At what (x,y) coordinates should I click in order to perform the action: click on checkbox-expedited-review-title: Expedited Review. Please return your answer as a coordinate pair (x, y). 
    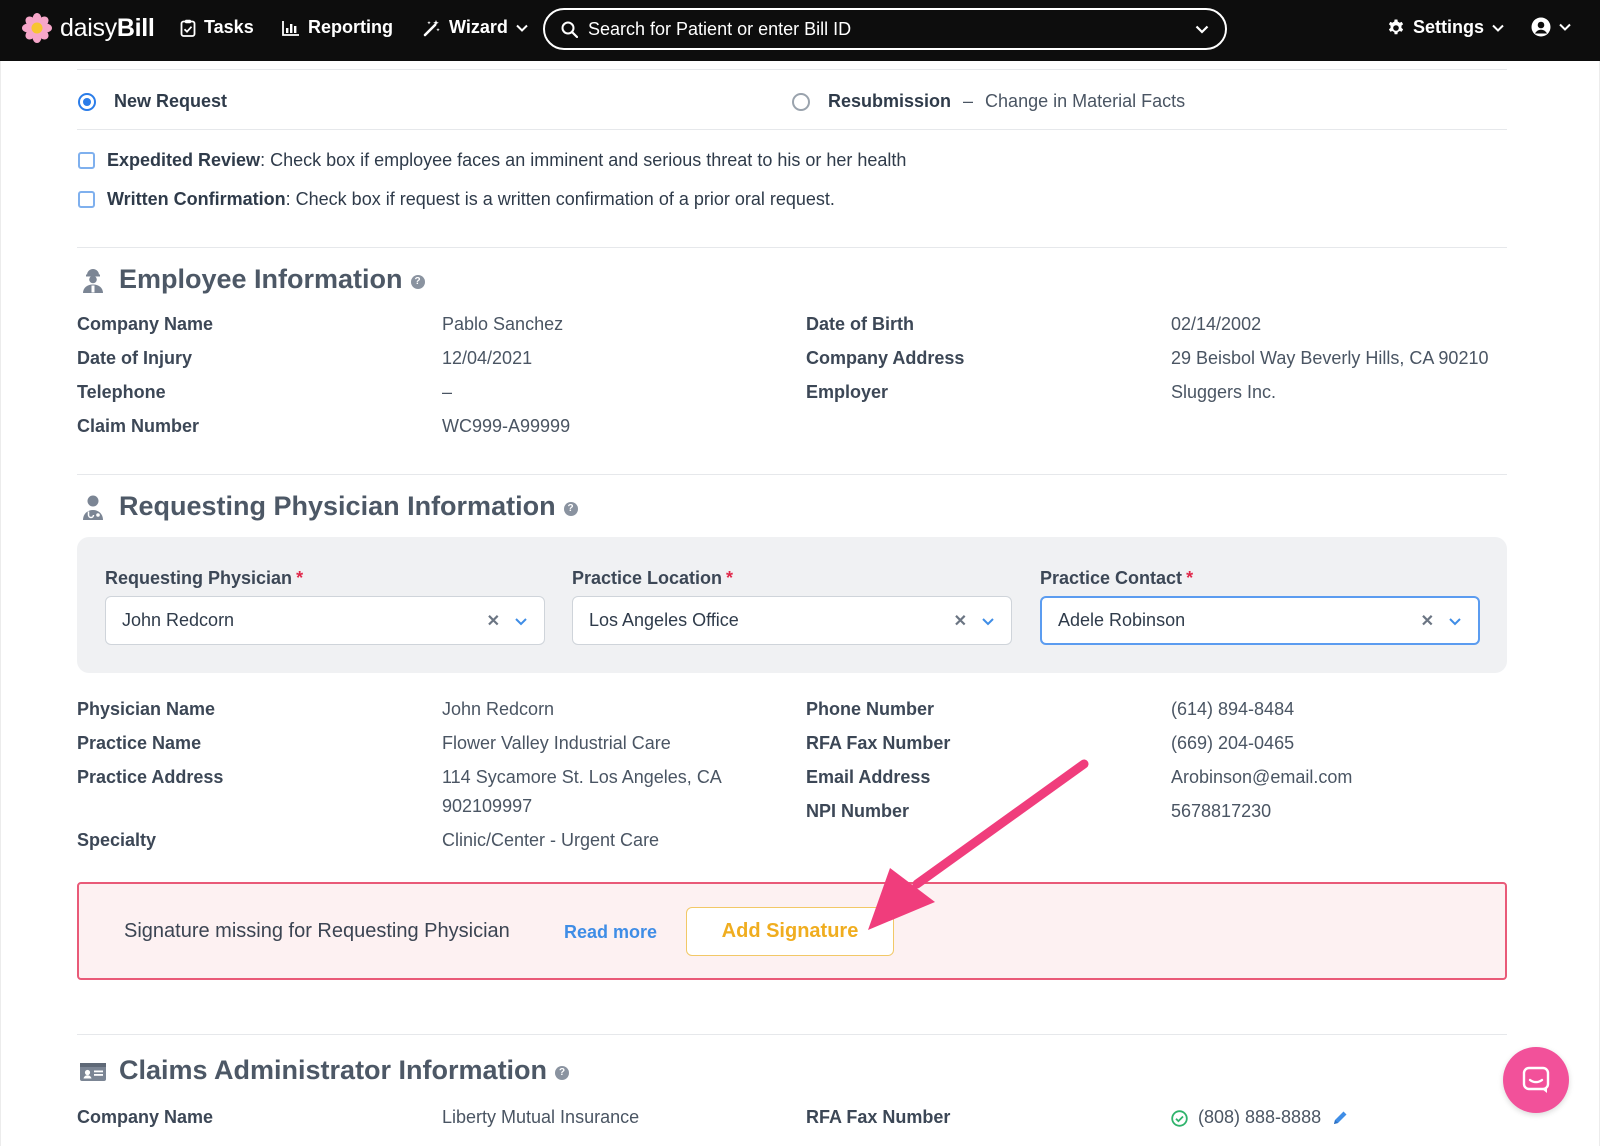
    Looking at the image, I should click on (184, 160).